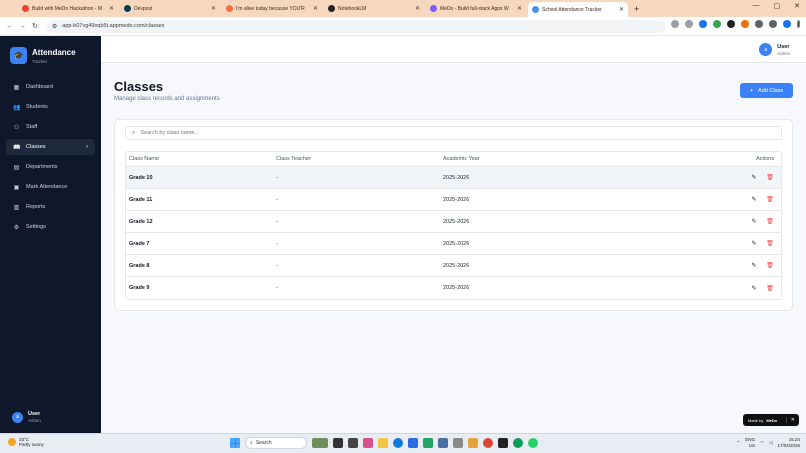  I want to click on taskbar-apps: ⌕ Search, so click(384, 443).